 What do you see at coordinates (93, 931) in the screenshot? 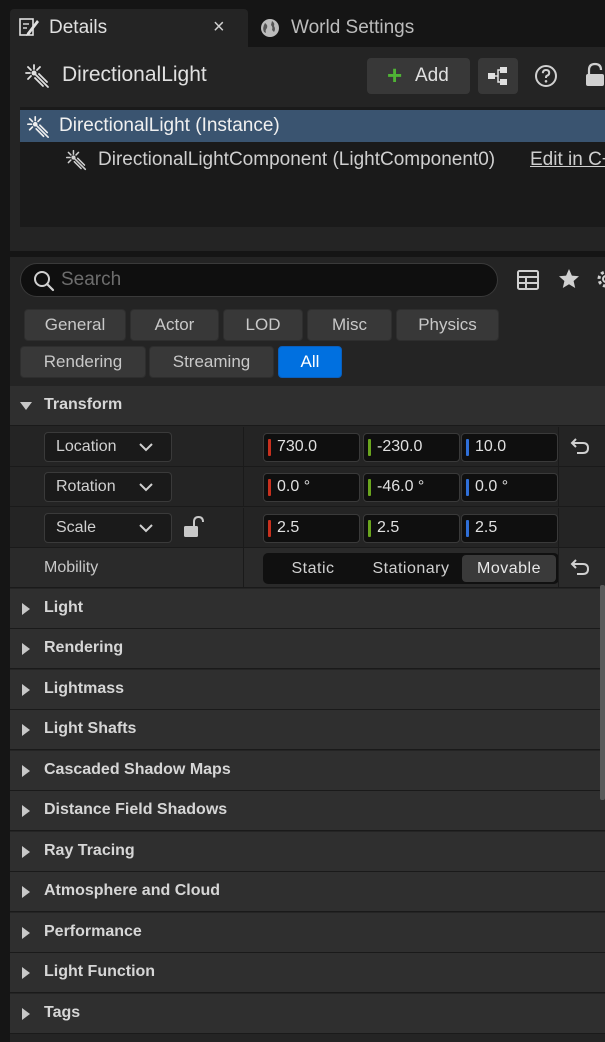
I see `category-label: Performance` at bounding box center [93, 931].